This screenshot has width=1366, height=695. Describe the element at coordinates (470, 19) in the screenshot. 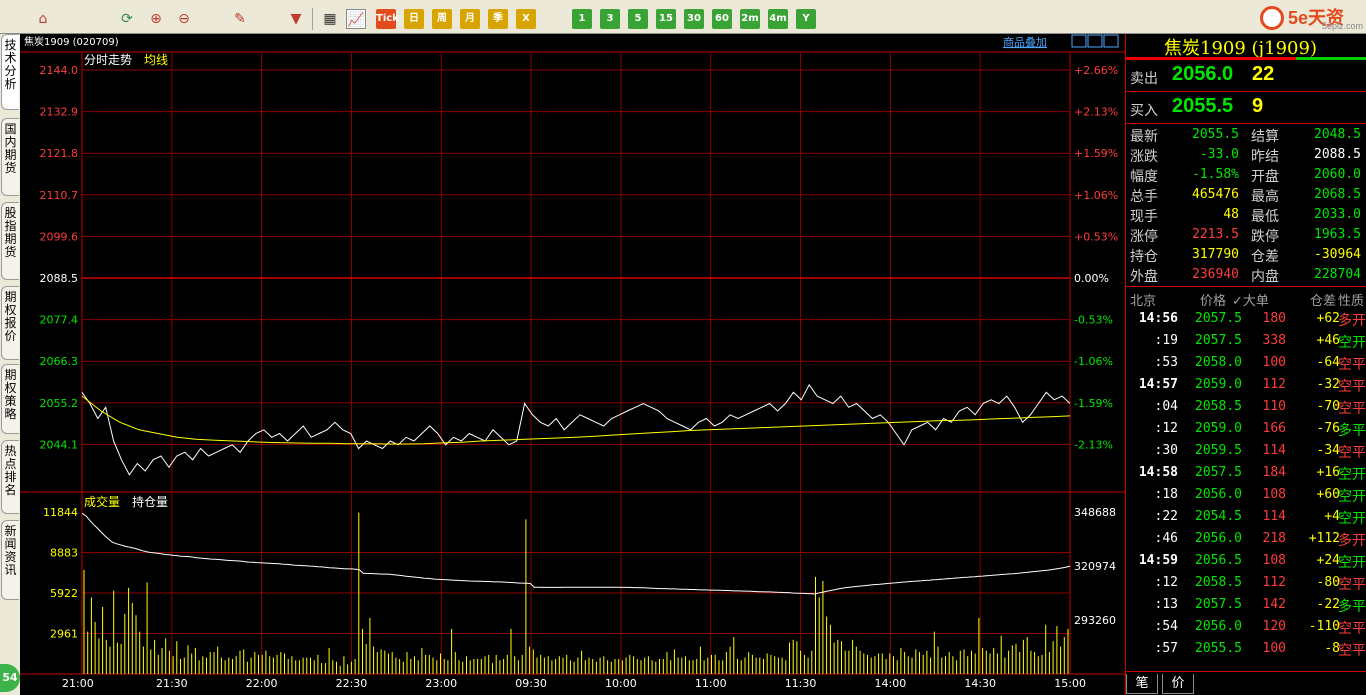

I see `period-button: 月` at that location.